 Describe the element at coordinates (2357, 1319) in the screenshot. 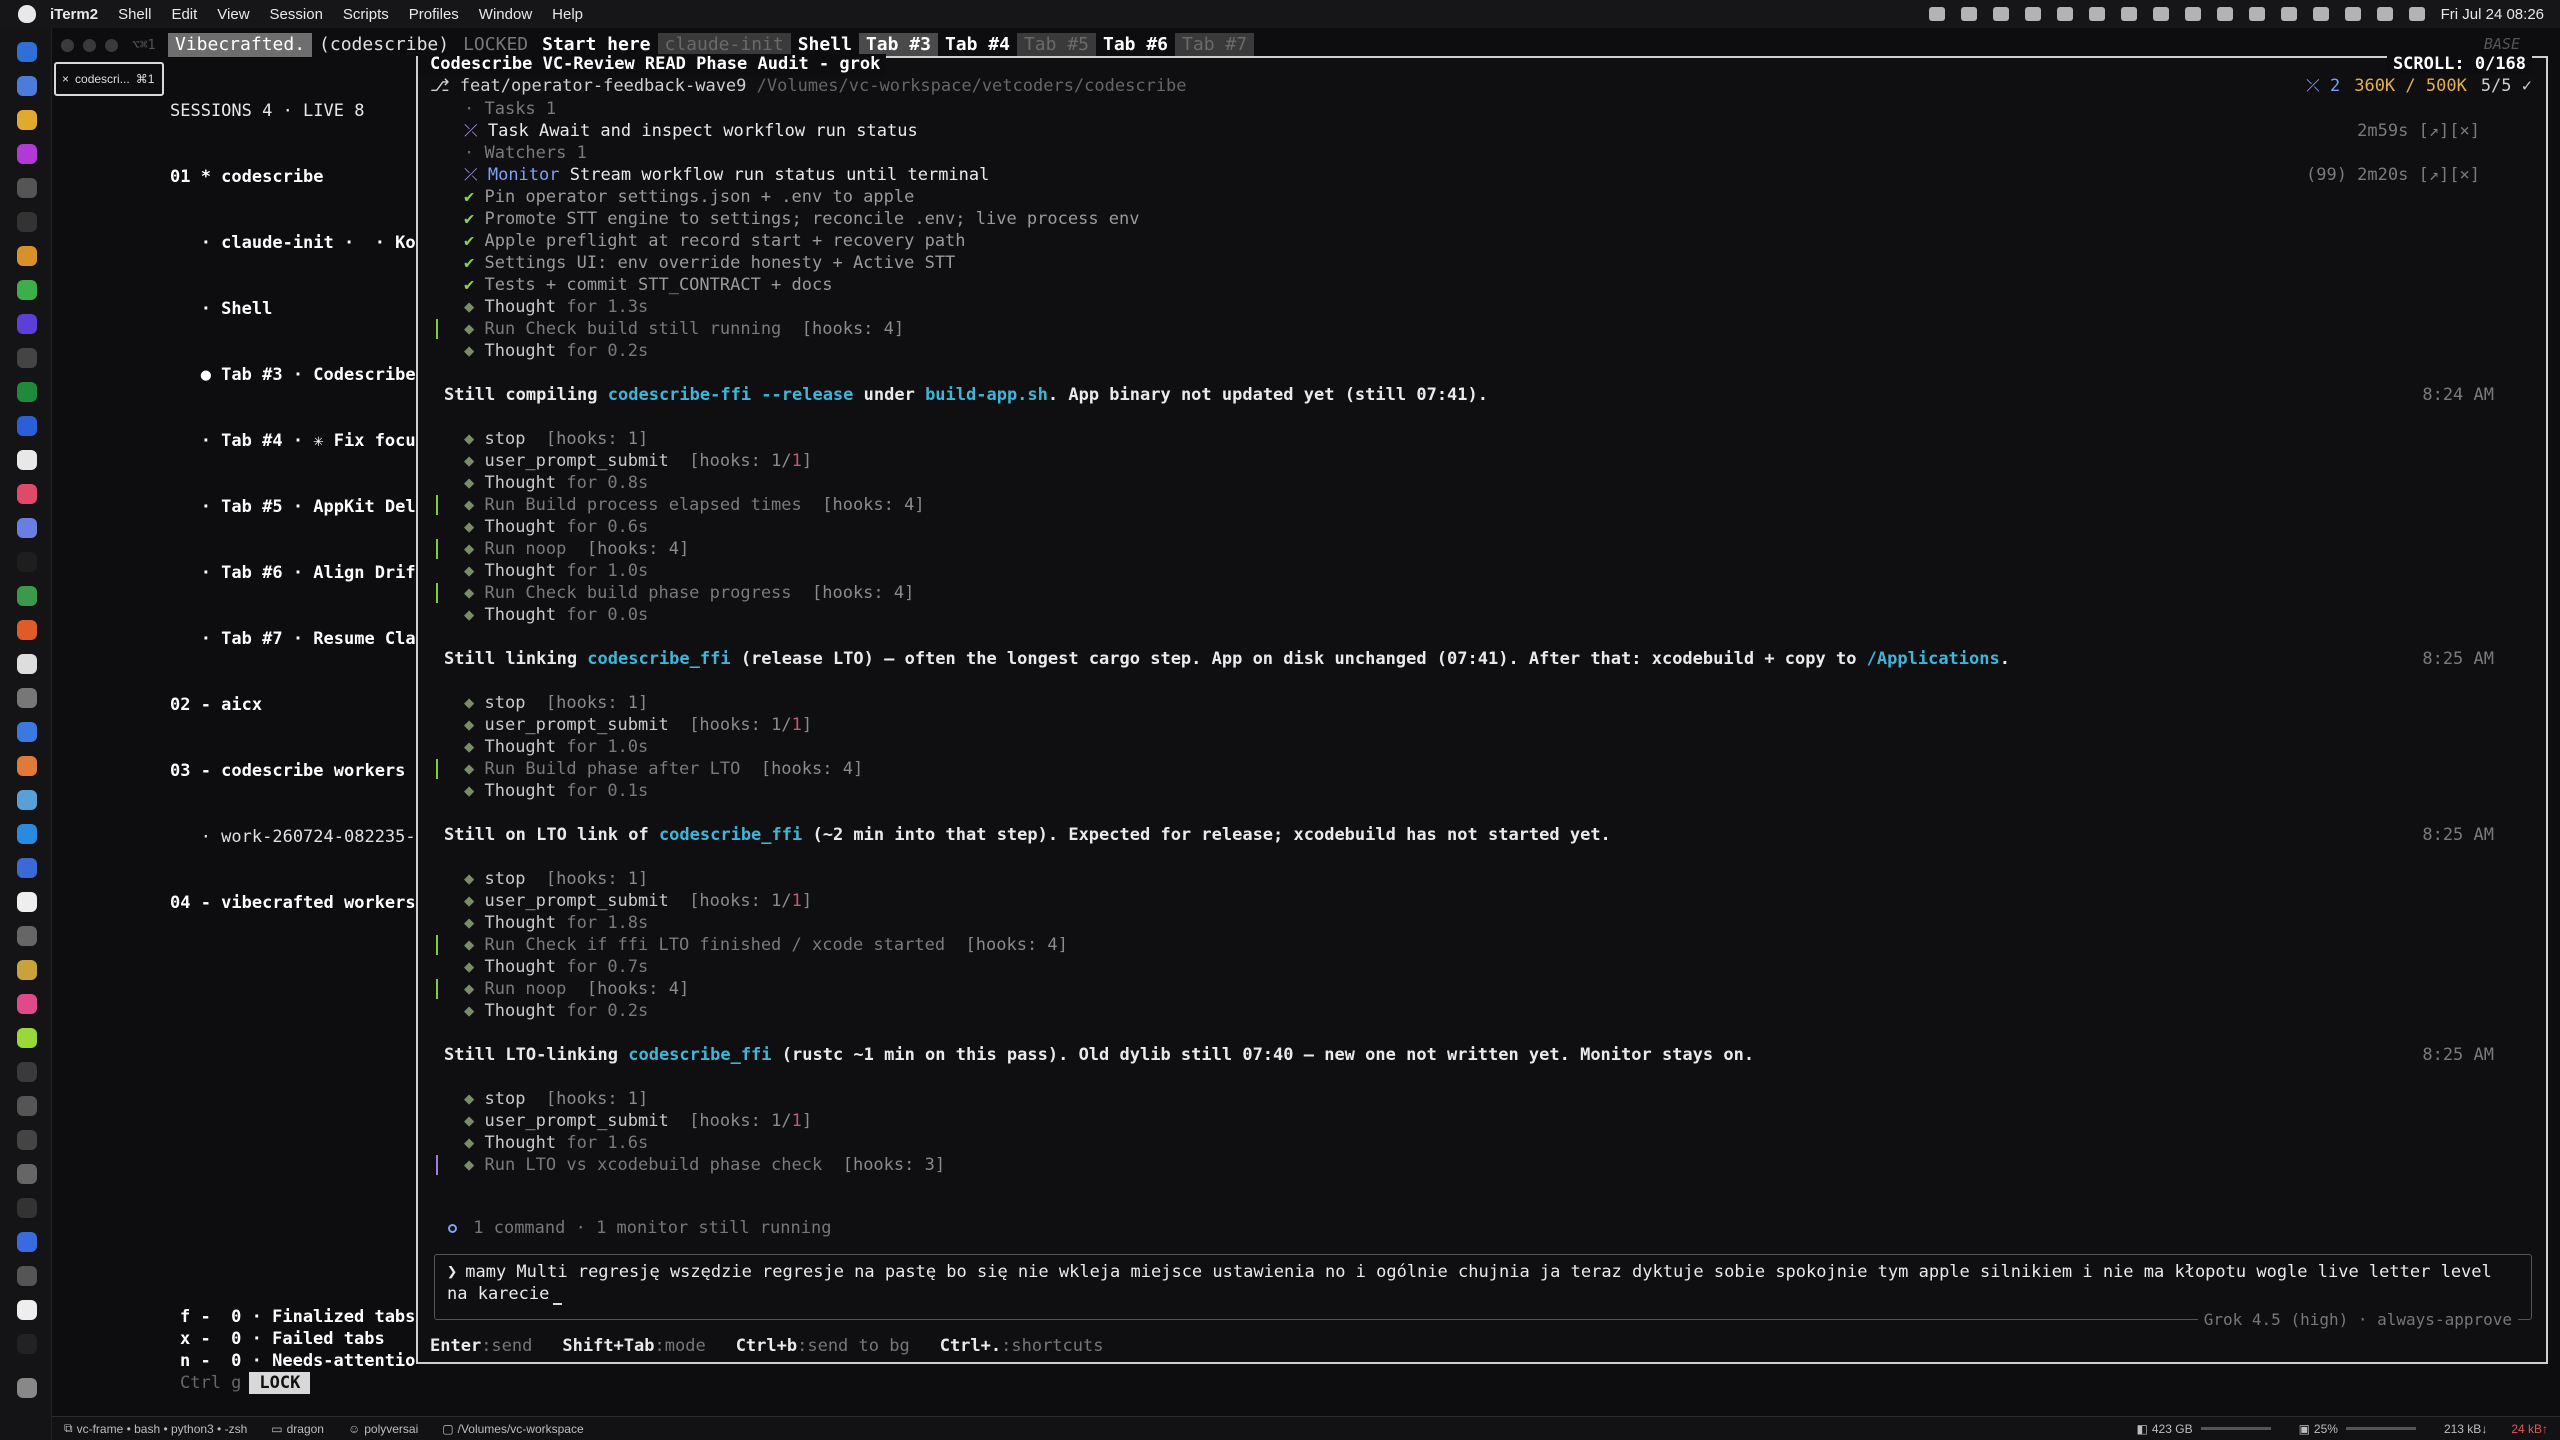

I see `model-label: Grok 4.5 (high) · always-approve` at that location.